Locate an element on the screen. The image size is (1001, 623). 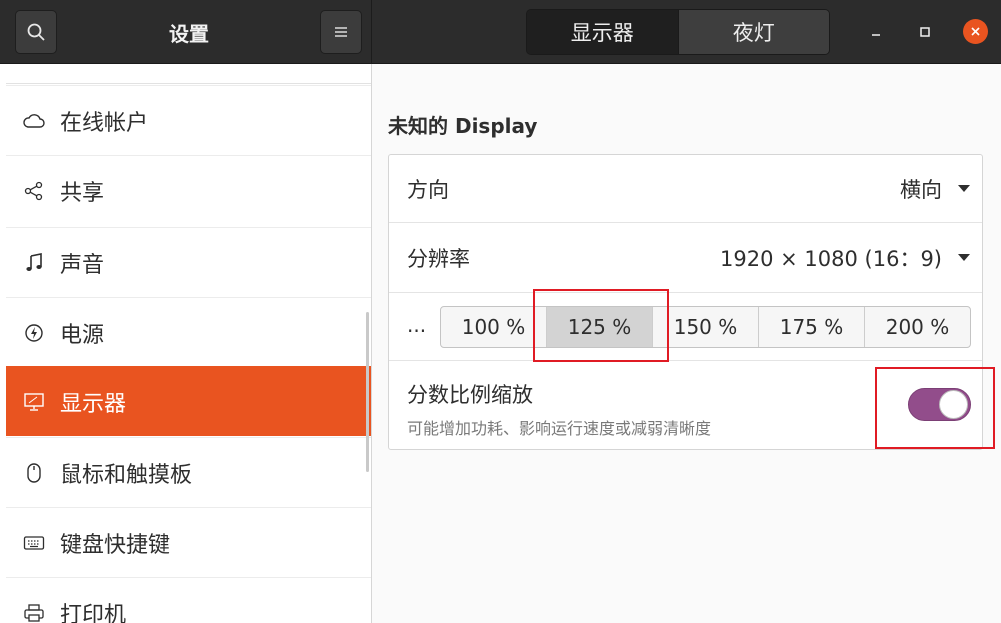
orientation-value: 横向 is located at coordinates (921, 189).